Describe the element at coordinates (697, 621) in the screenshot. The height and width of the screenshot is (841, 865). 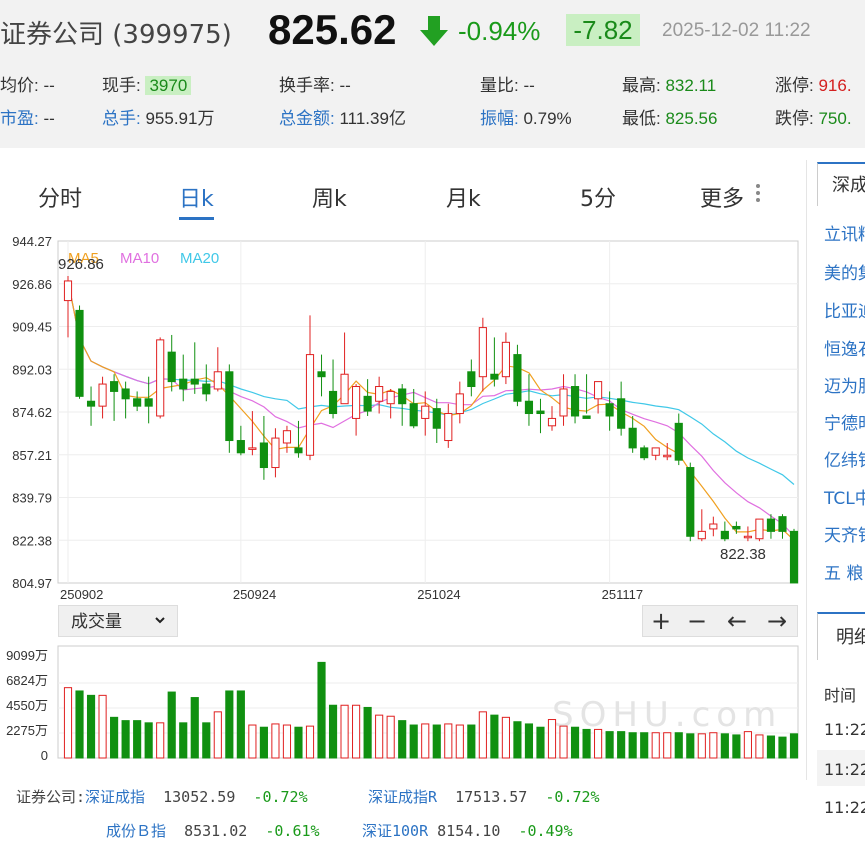
I see `zoom-out-button: −` at that location.